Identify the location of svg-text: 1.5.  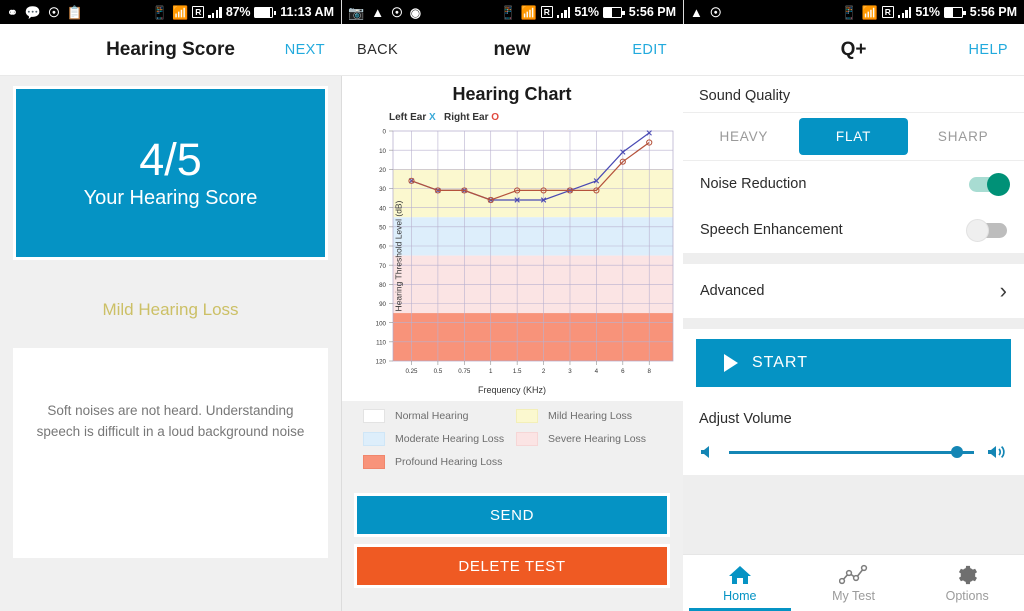
(517, 371).